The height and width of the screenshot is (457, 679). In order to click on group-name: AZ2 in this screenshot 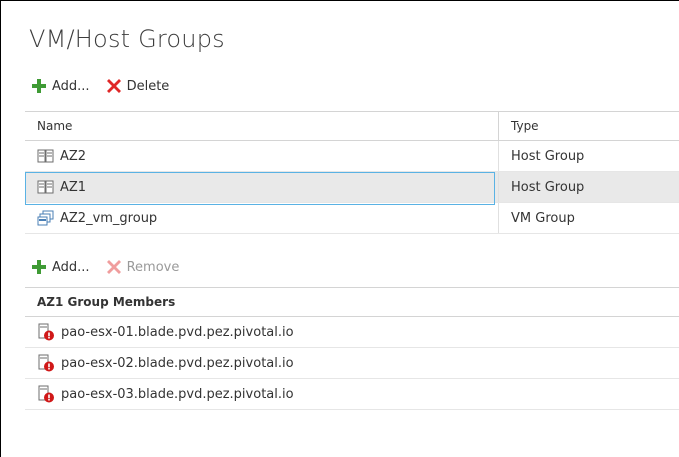, I will do `click(73, 156)`.